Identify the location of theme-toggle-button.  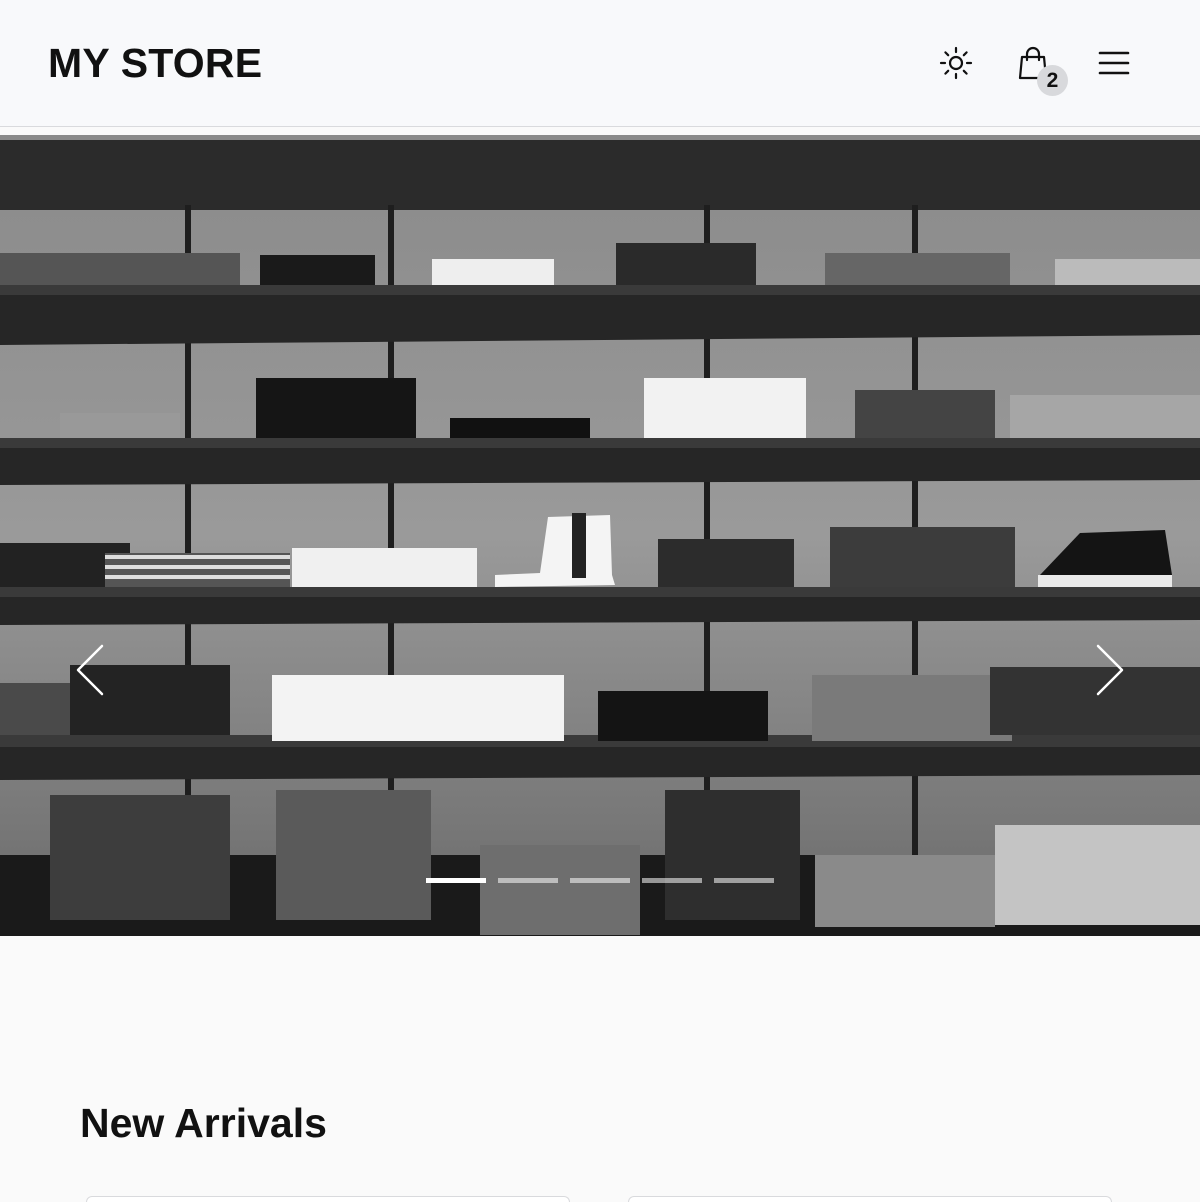
(956, 63).